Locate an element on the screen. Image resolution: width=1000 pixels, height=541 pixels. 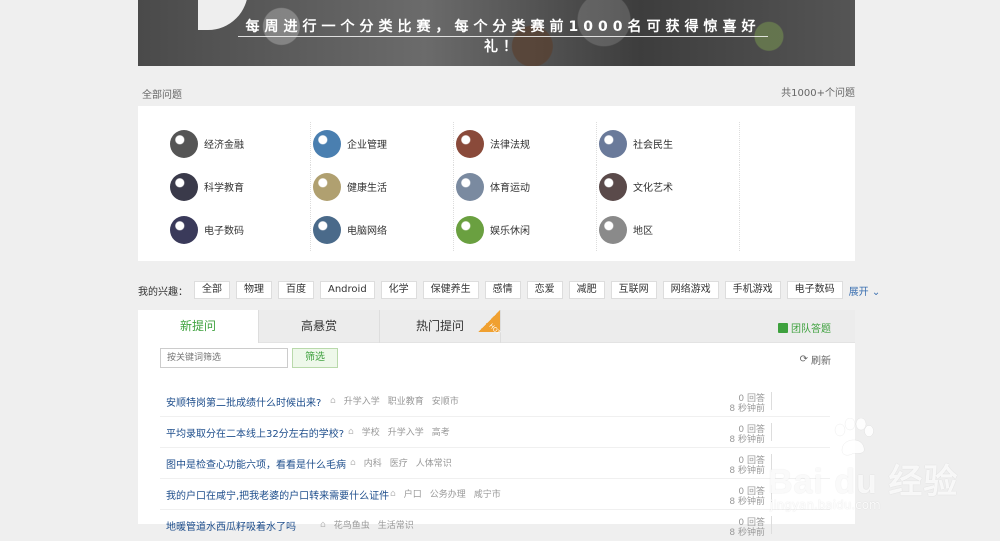
category-item: 电脑网络 is located at coordinates (382, 229).